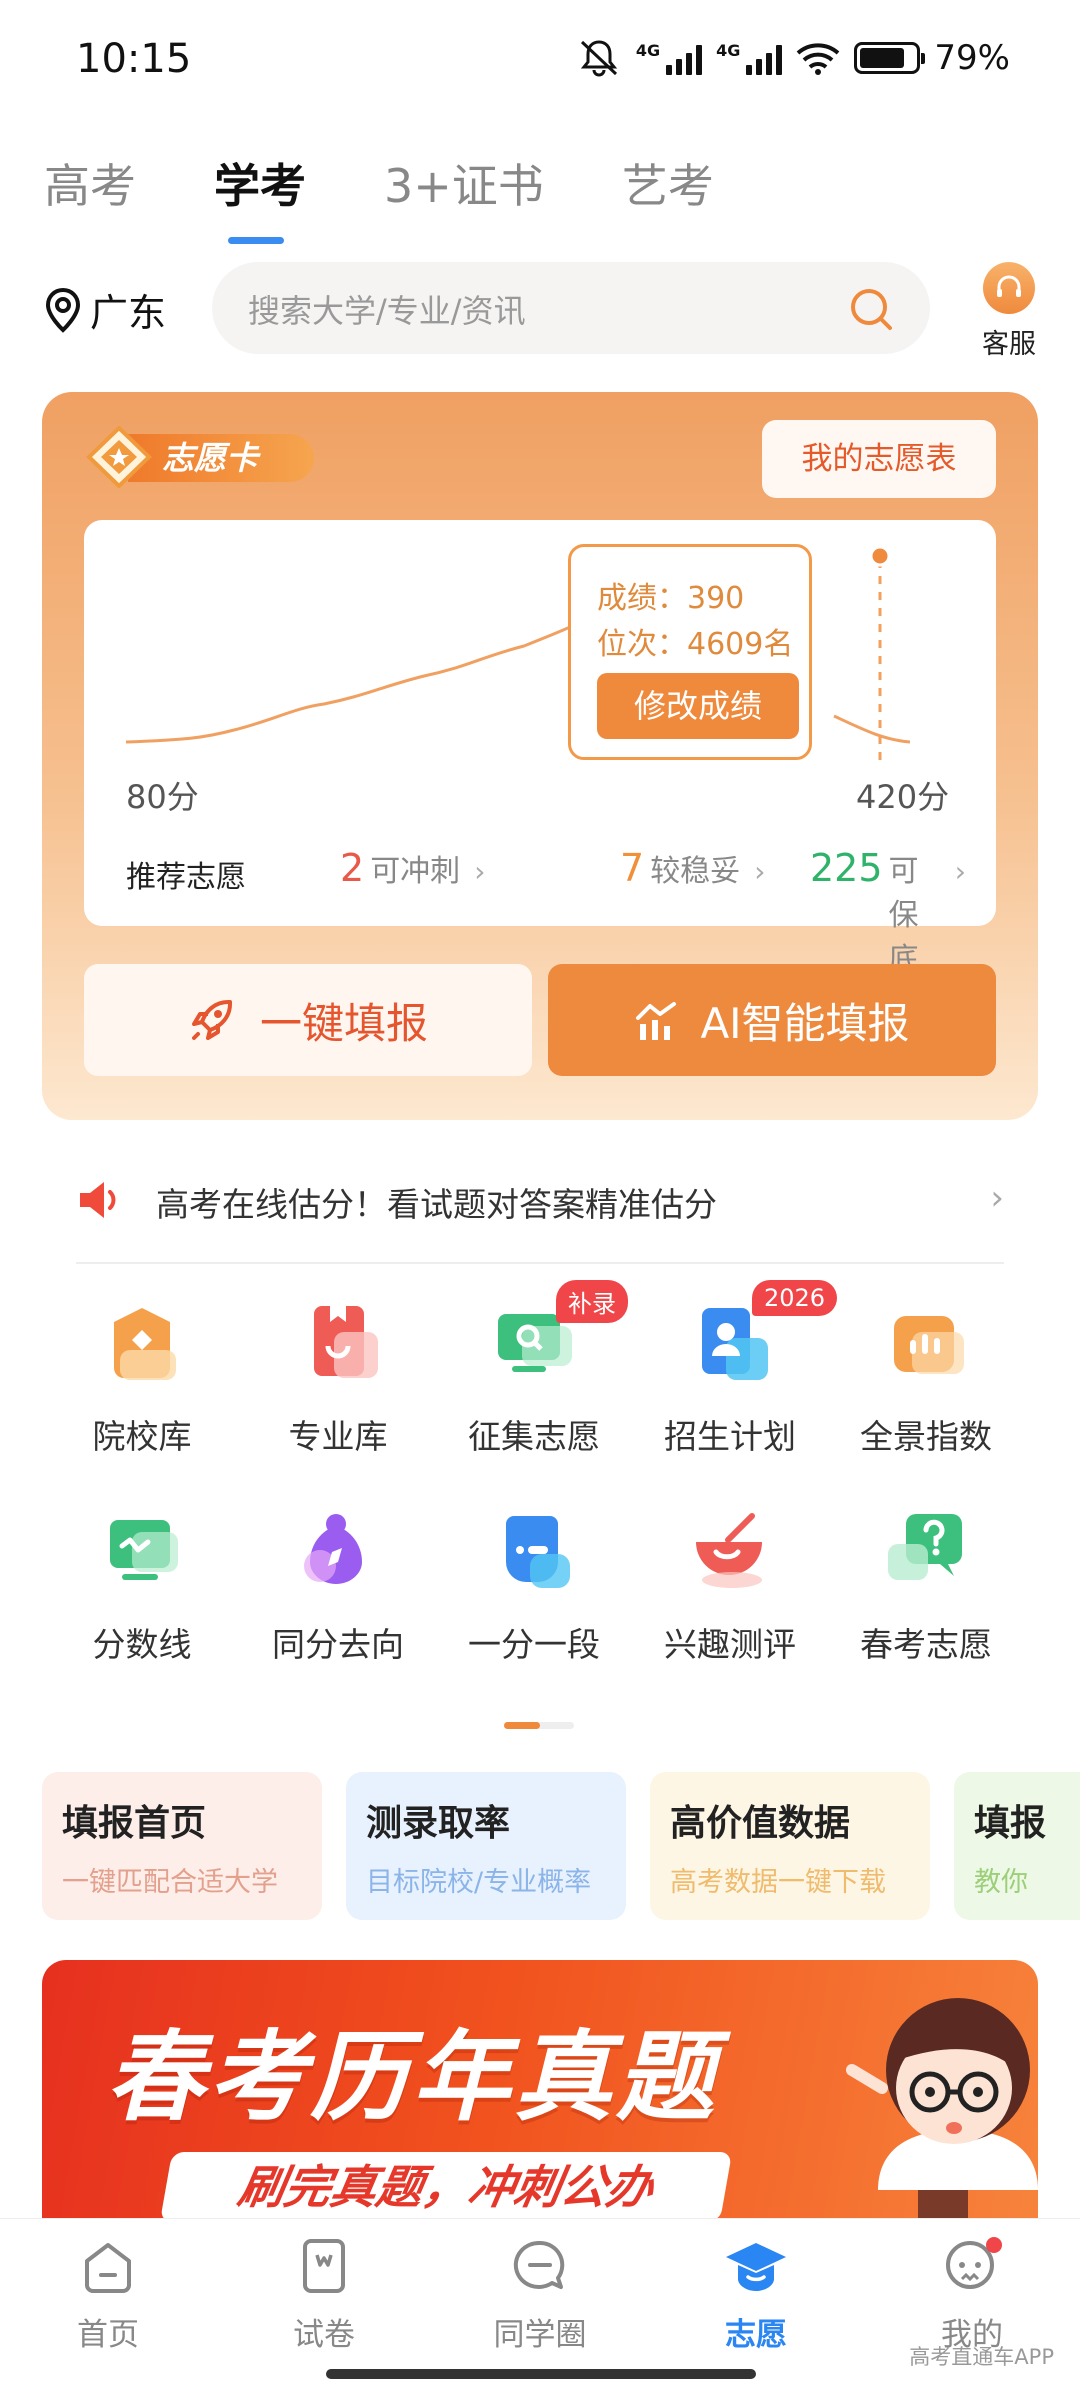 This screenshot has height=2400, width=1080. I want to click on grid-item-interest-test: 兴趣测评, so click(730, 1585).